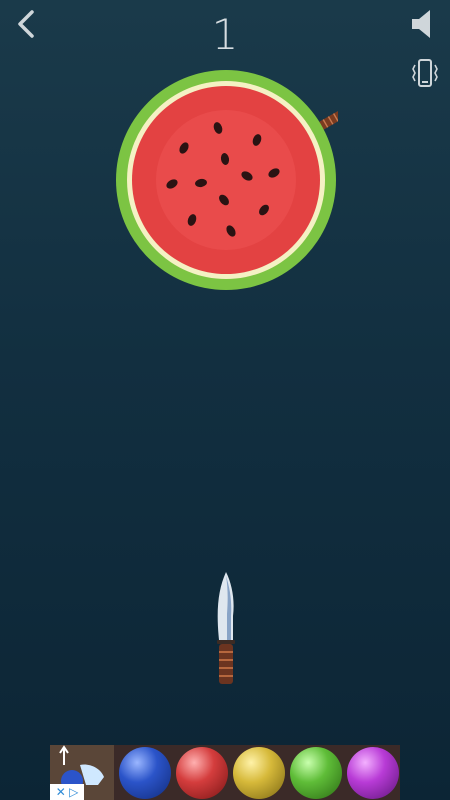 Image resolution: width=450 pixels, height=800 pixels. I want to click on vibrate-phone-icon, so click(425, 73).